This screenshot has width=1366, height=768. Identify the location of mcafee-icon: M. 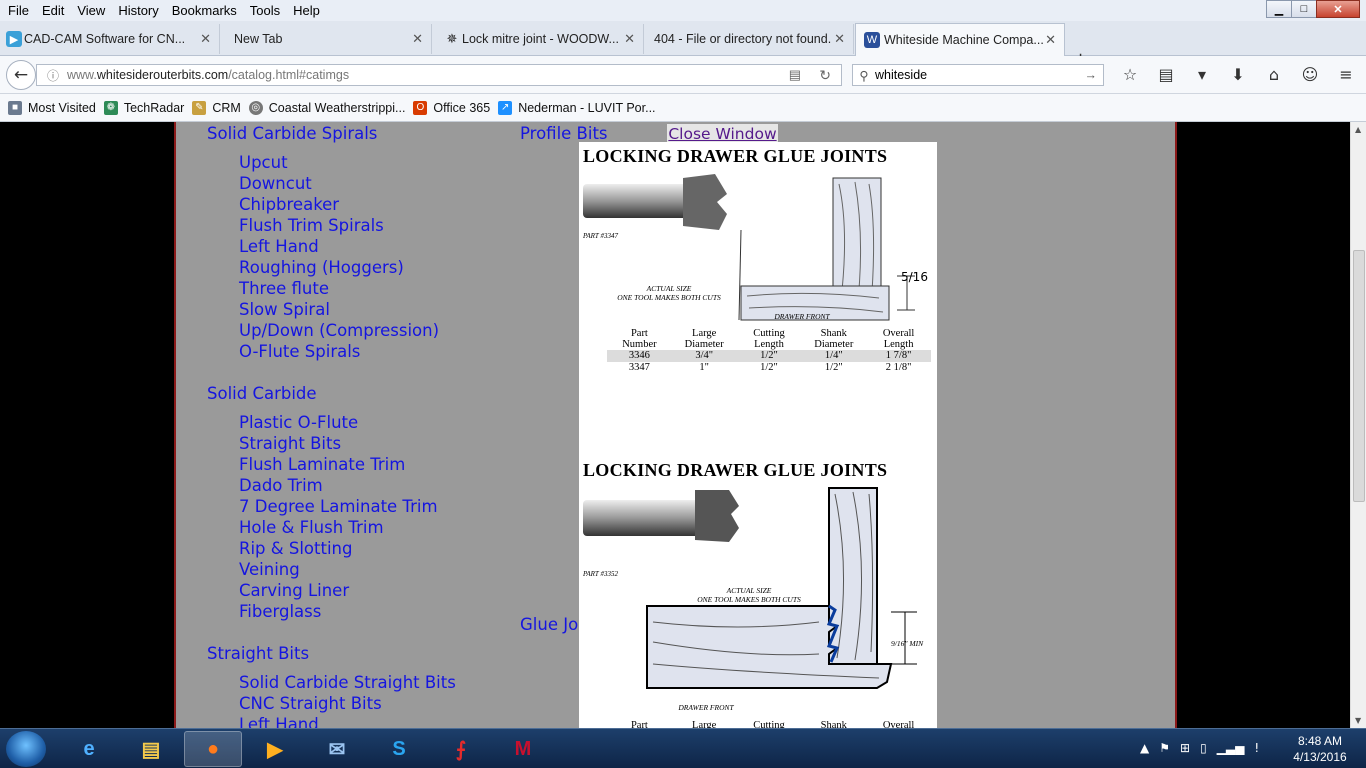
(523, 749).